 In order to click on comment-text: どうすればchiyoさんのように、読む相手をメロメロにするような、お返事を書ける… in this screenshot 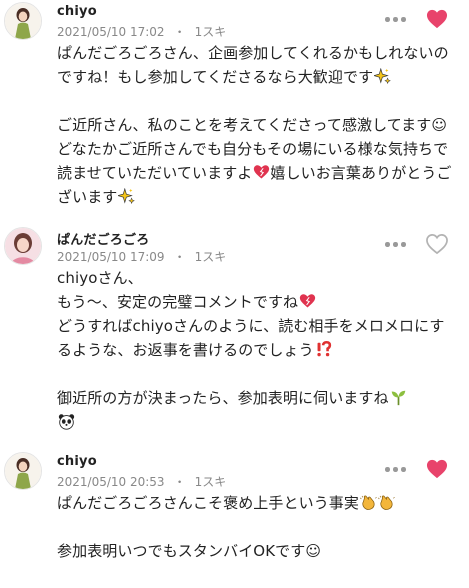, I will do `click(251, 338)`.